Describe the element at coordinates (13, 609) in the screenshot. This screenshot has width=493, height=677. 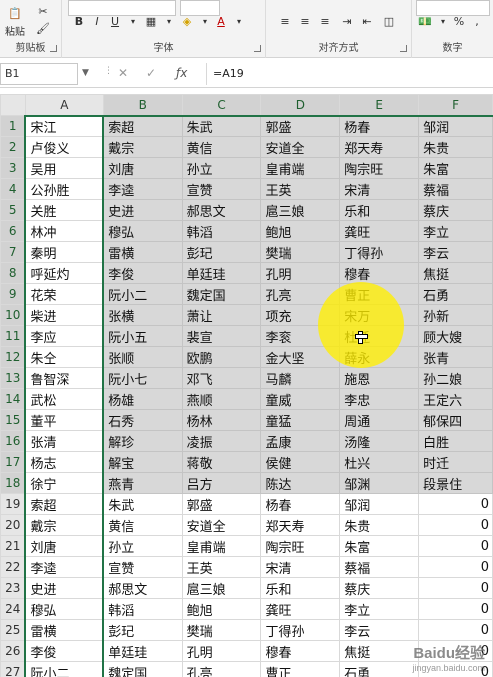
I see `row-header: 24` at that location.